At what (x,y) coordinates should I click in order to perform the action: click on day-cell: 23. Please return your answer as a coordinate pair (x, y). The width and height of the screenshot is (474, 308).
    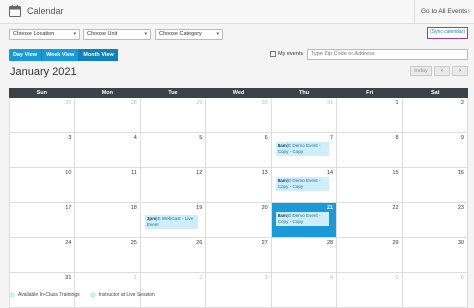
    Looking at the image, I should click on (435, 220).